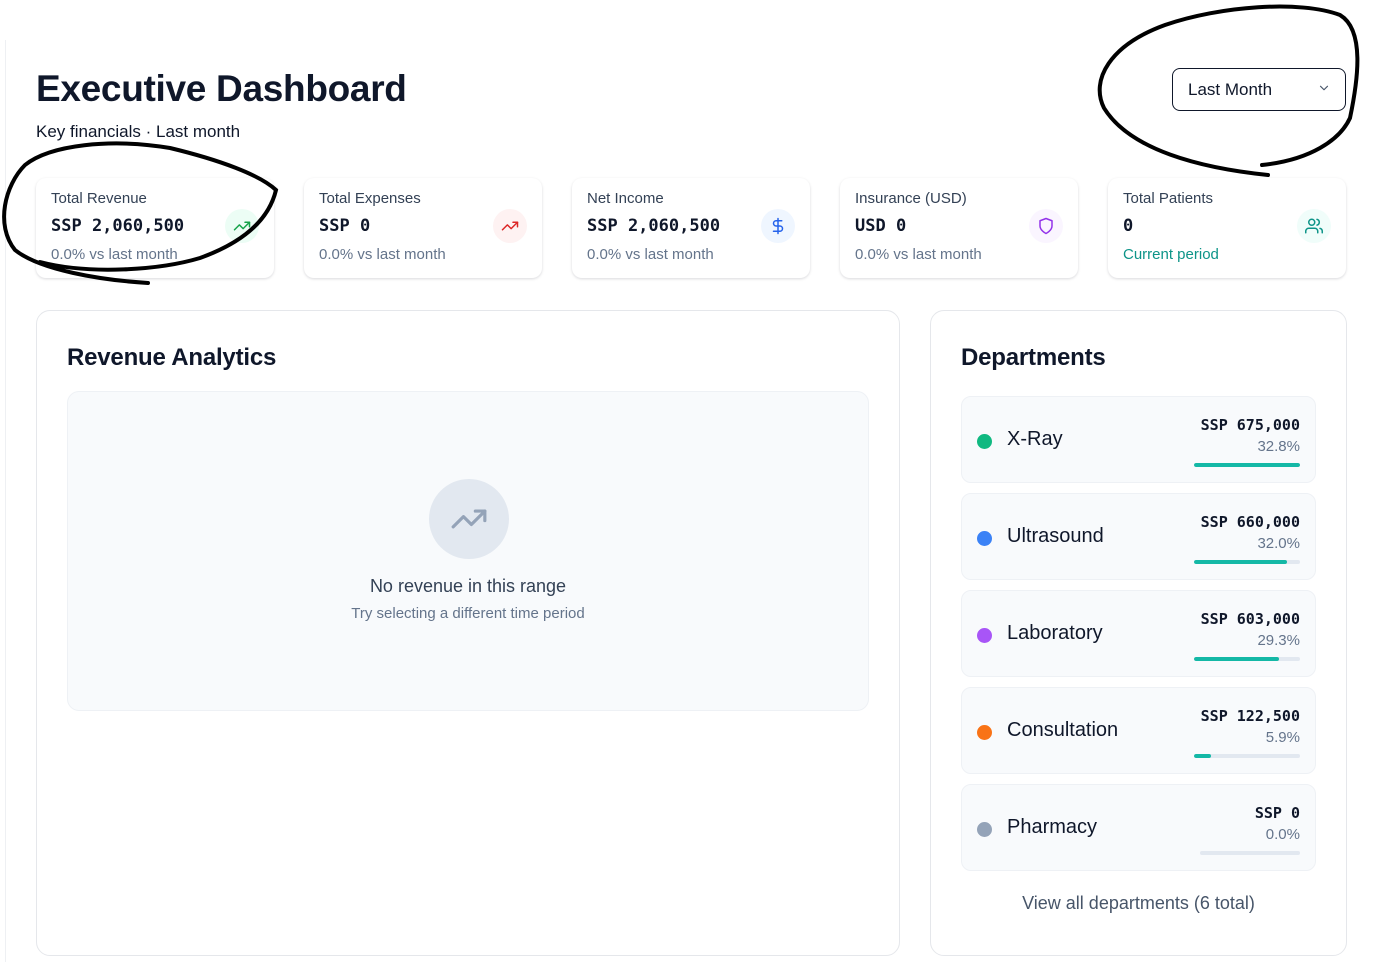  Describe the element at coordinates (1138, 903) in the screenshot. I see `view-all-departments-link: View all departments (6 total)` at that location.